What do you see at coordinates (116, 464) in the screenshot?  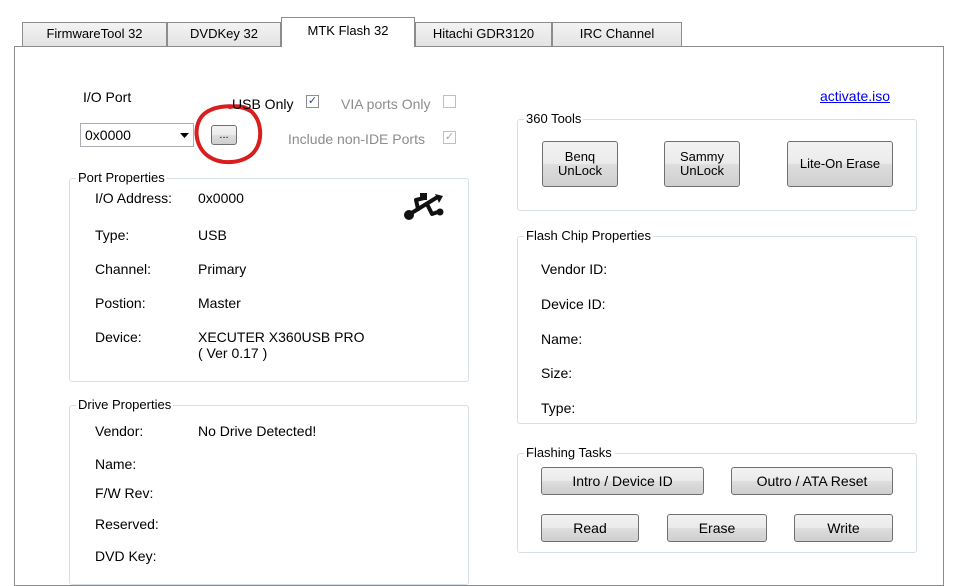 I see `name-label: Name:` at bounding box center [116, 464].